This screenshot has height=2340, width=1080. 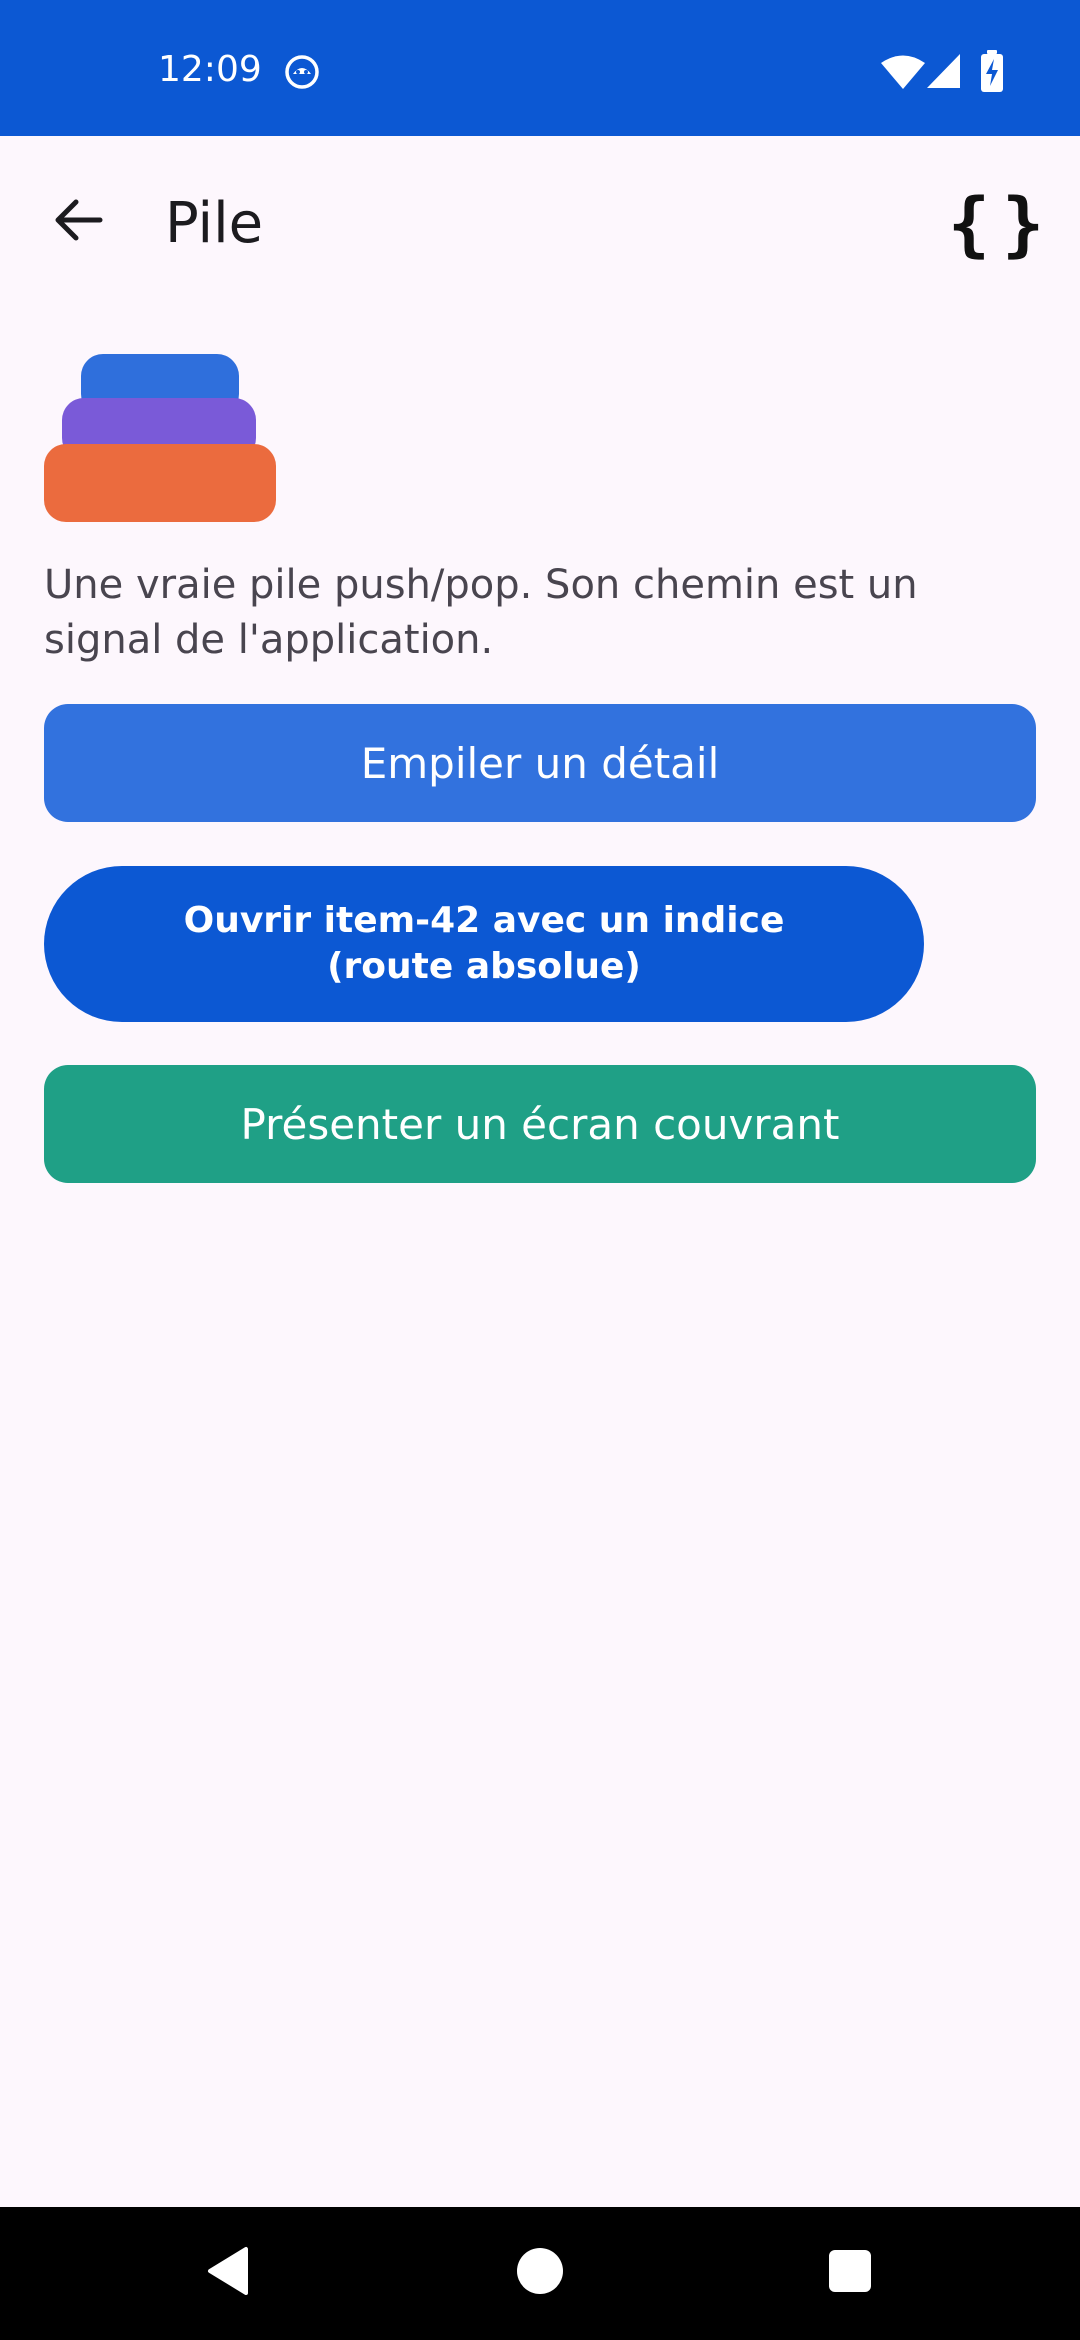 What do you see at coordinates (903, 72) in the screenshot?
I see `wifi-icon` at bounding box center [903, 72].